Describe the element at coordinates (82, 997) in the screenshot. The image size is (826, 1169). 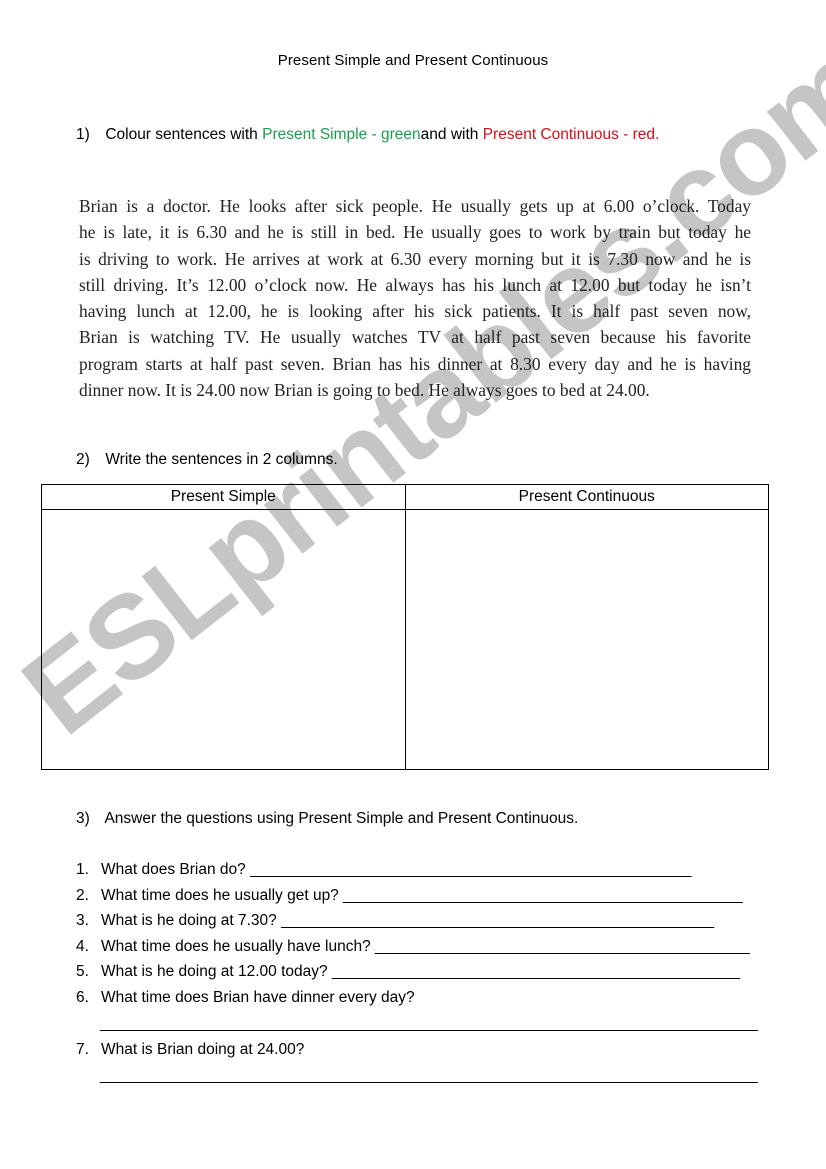
I see `question-number: 6.` at that location.